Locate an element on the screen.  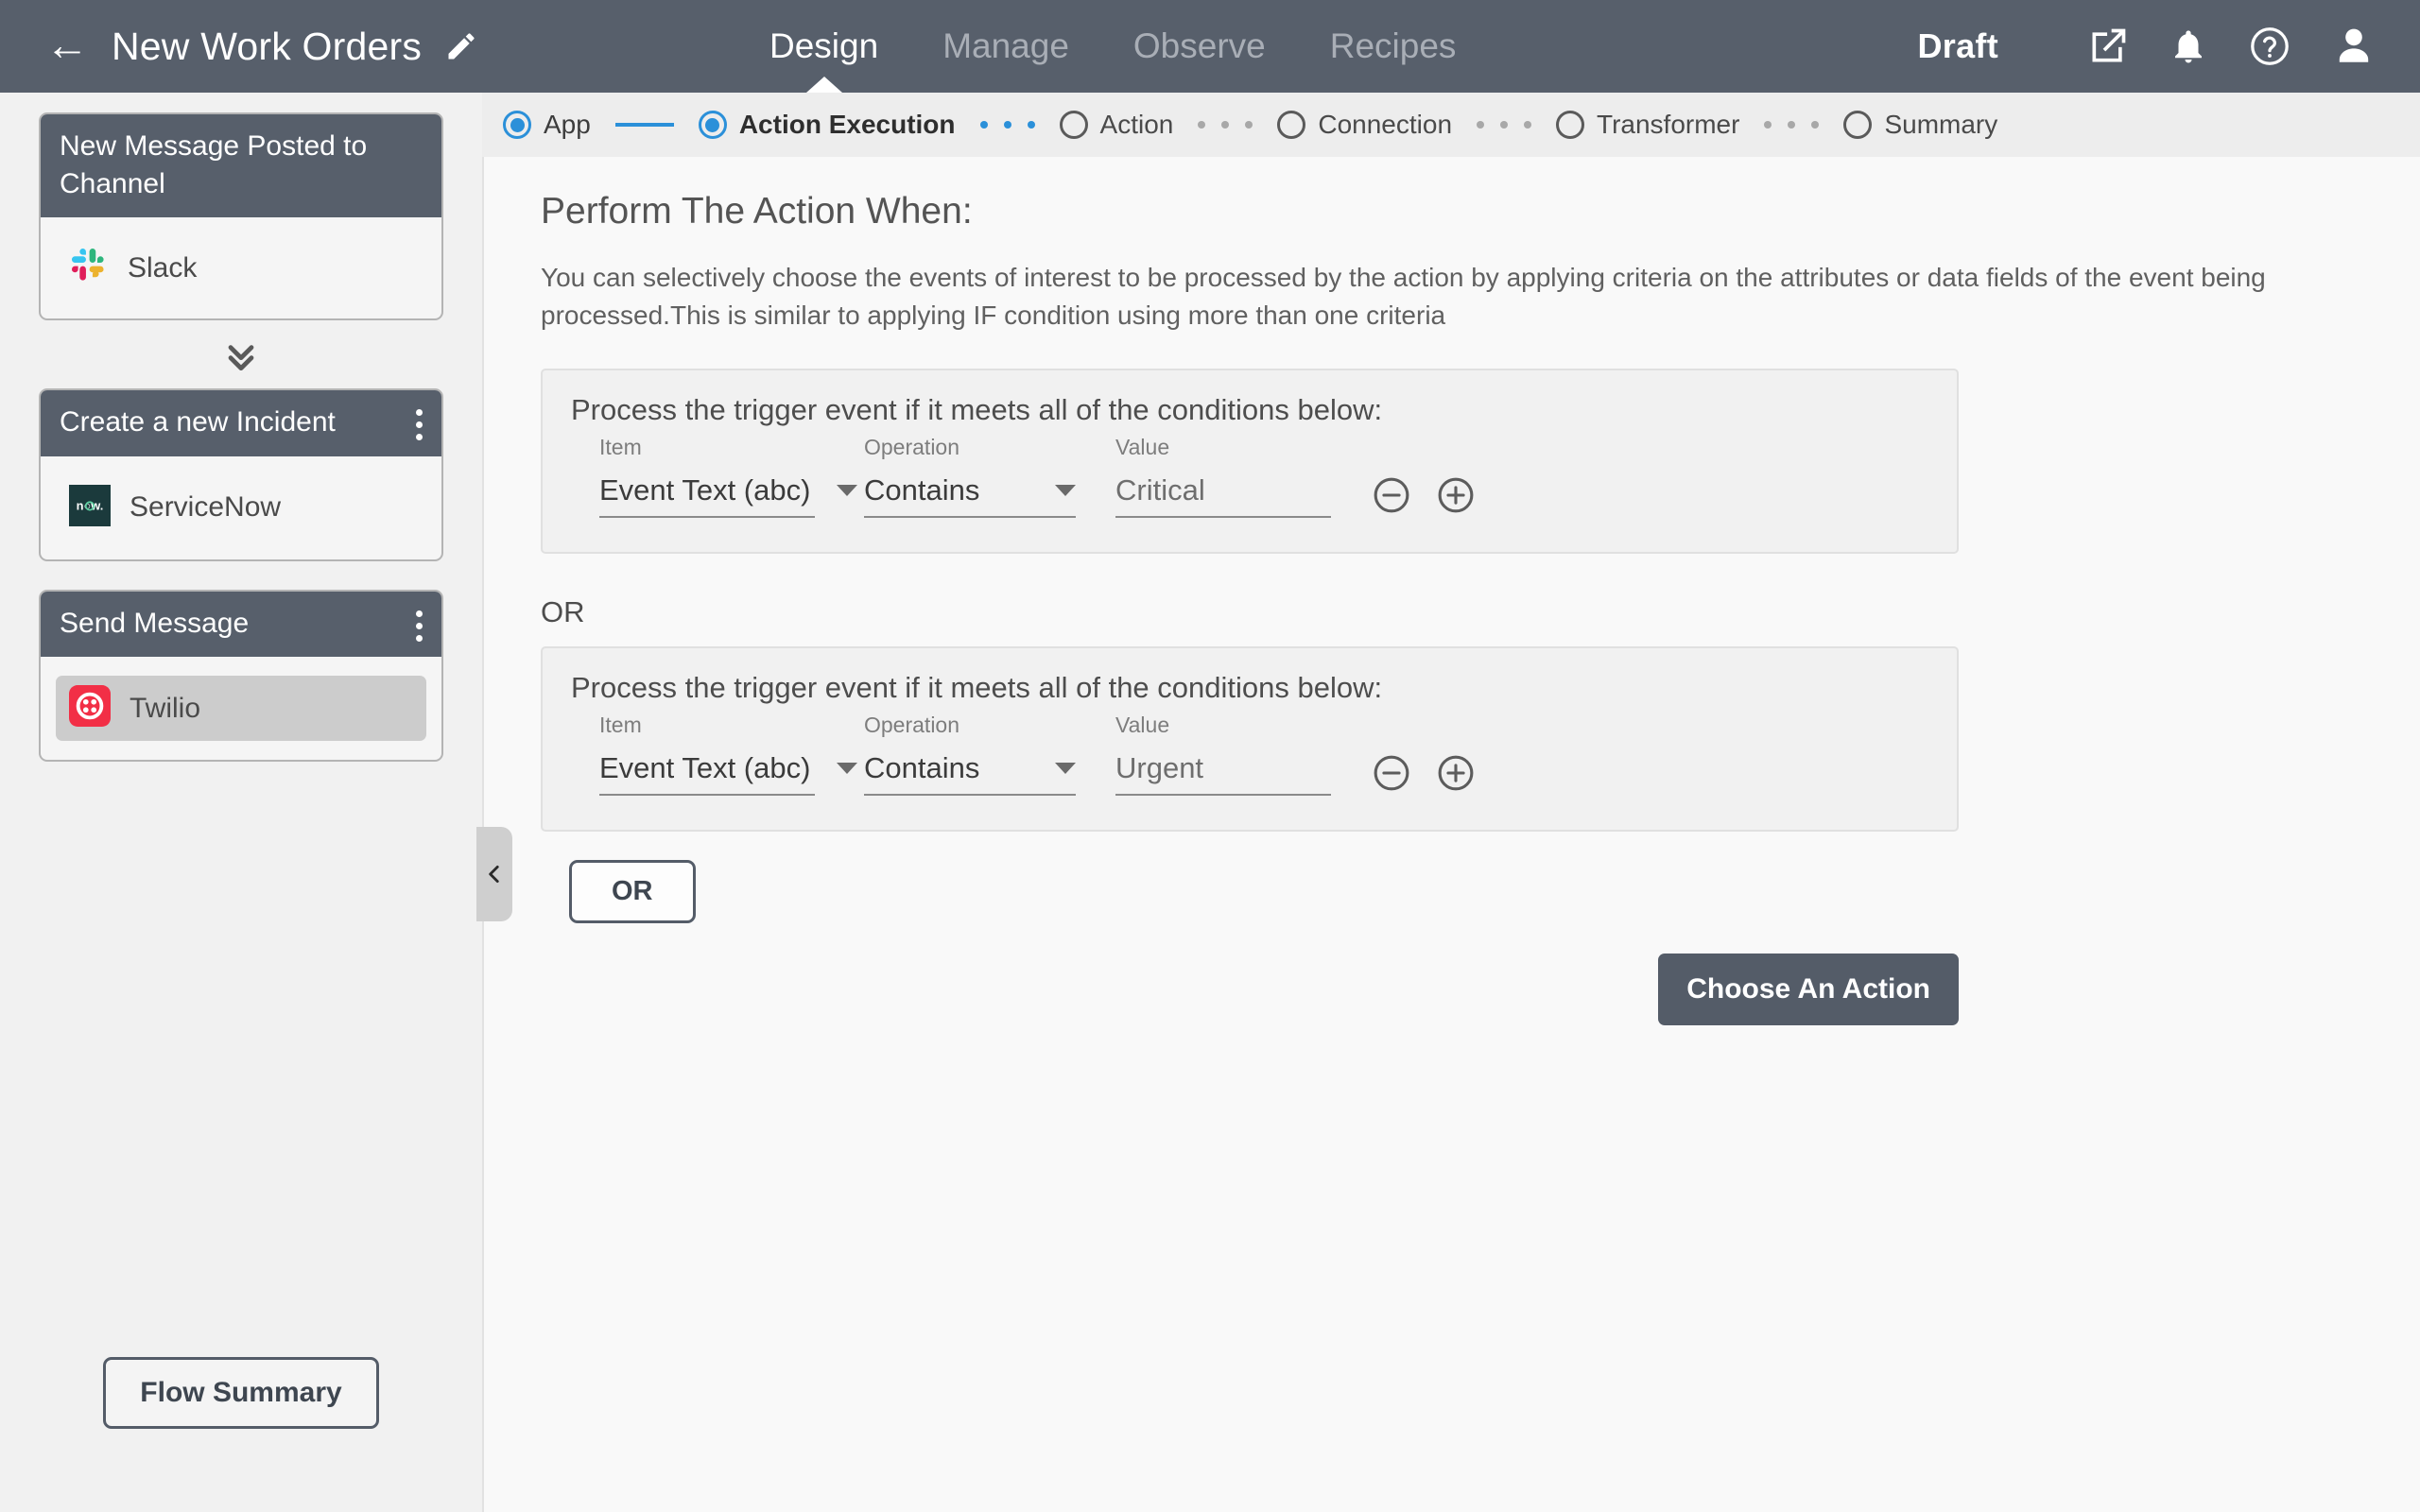
stepper-connector-line is located at coordinates (644, 125).